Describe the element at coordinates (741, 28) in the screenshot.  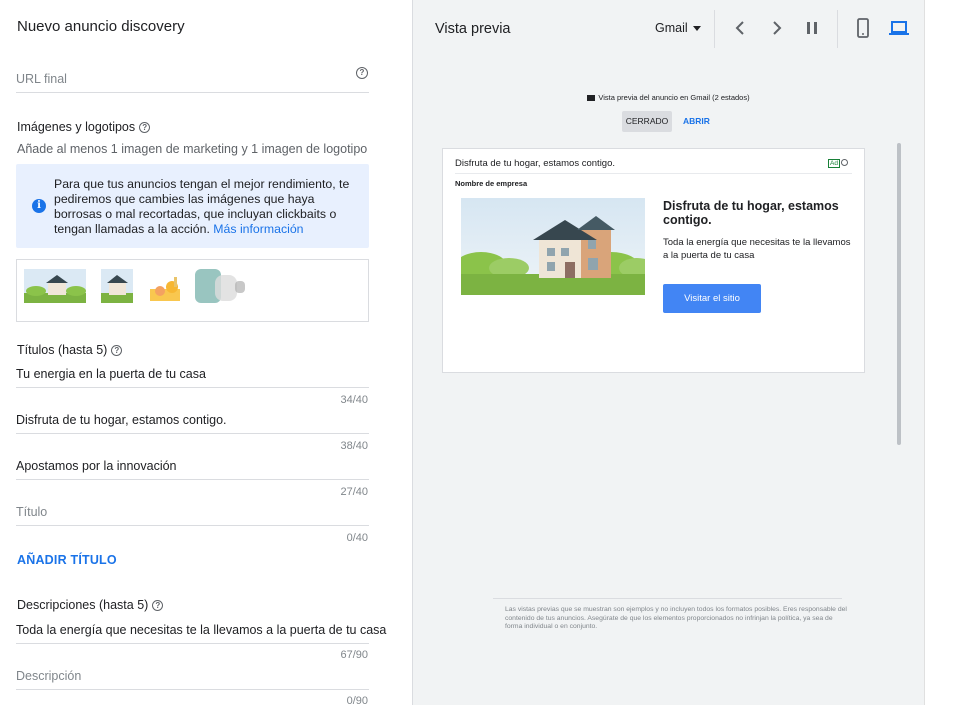
I see `chevron-left-icon` at that location.